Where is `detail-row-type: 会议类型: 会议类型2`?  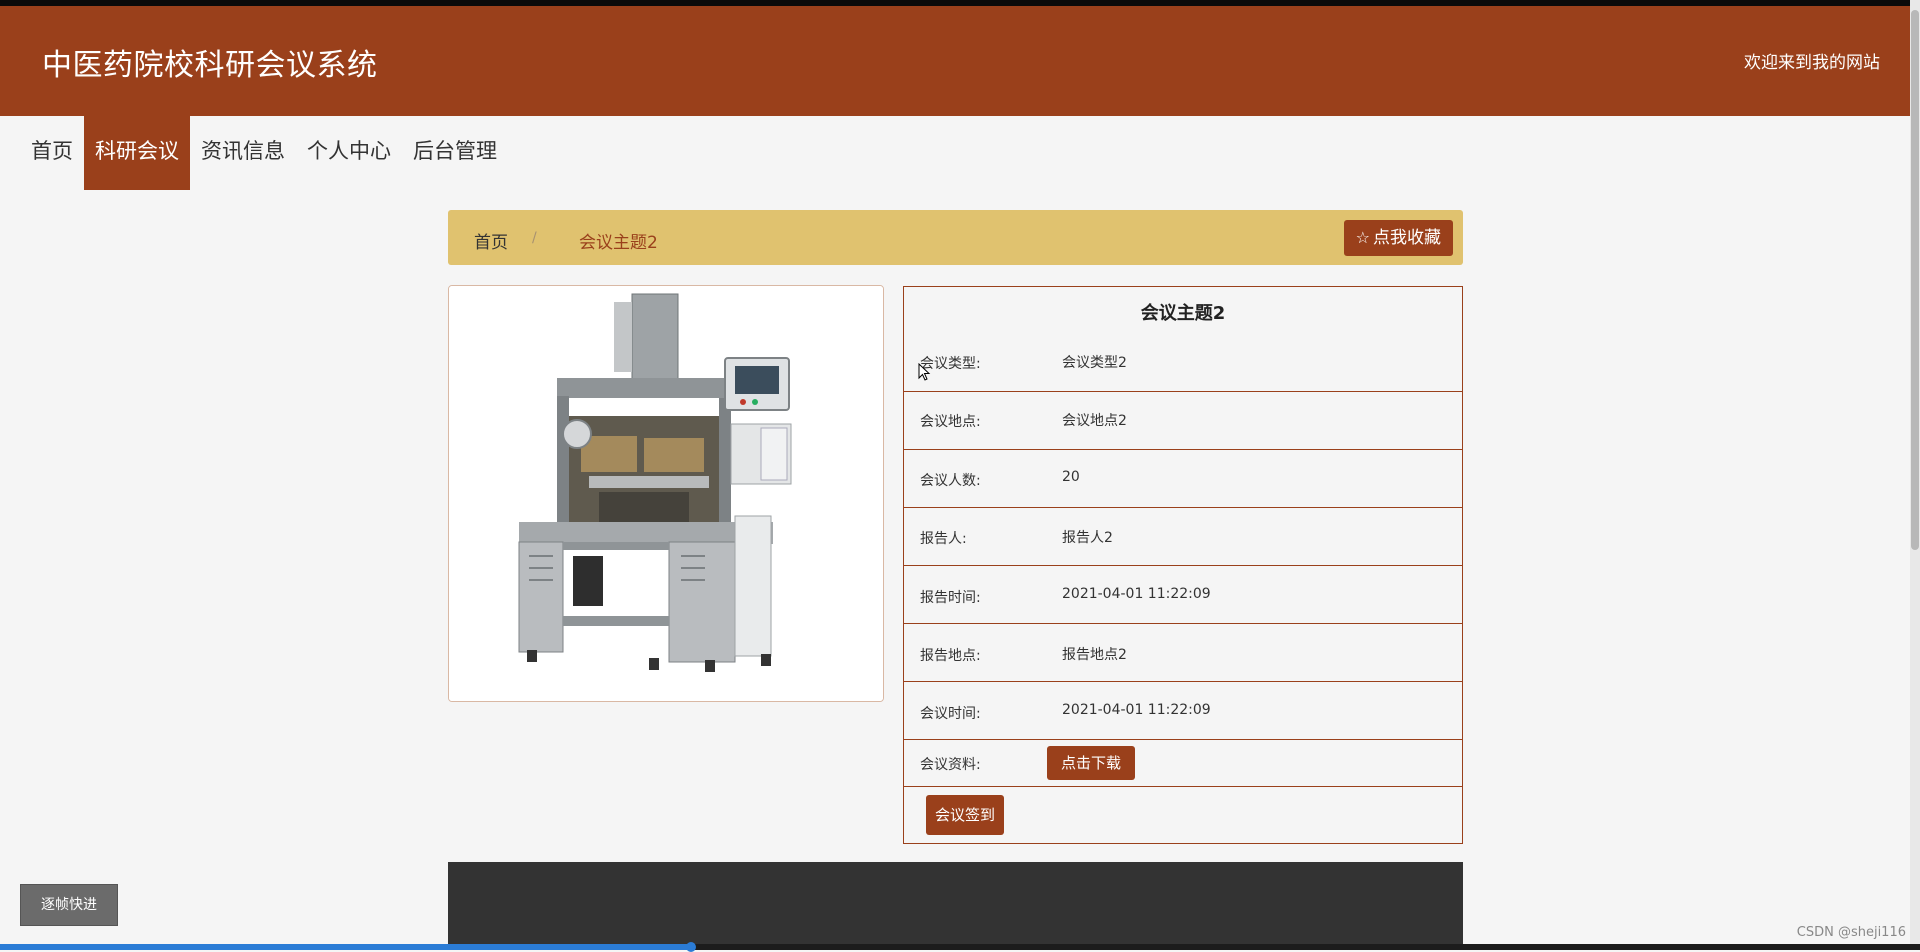 detail-row-type: 会议类型: 会议类型2 is located at coordinates (1183, 339).